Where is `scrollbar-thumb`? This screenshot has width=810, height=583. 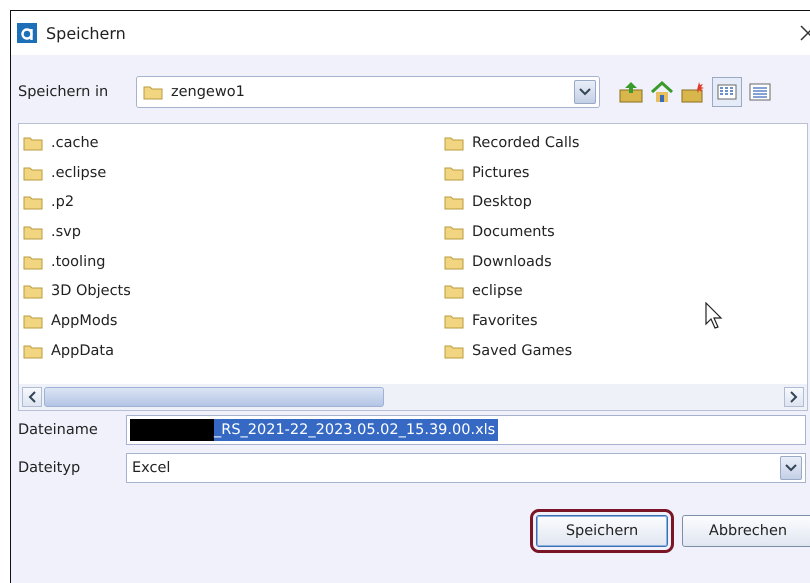 scrollbar-thumb is located at coordinates (214, 397).